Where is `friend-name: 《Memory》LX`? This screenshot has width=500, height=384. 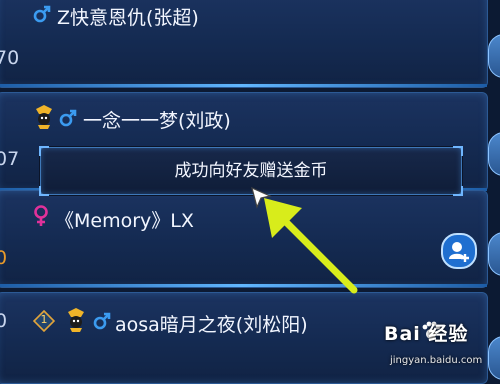 friend-name: 《Memory》LX is located at coordinates (124, 221).